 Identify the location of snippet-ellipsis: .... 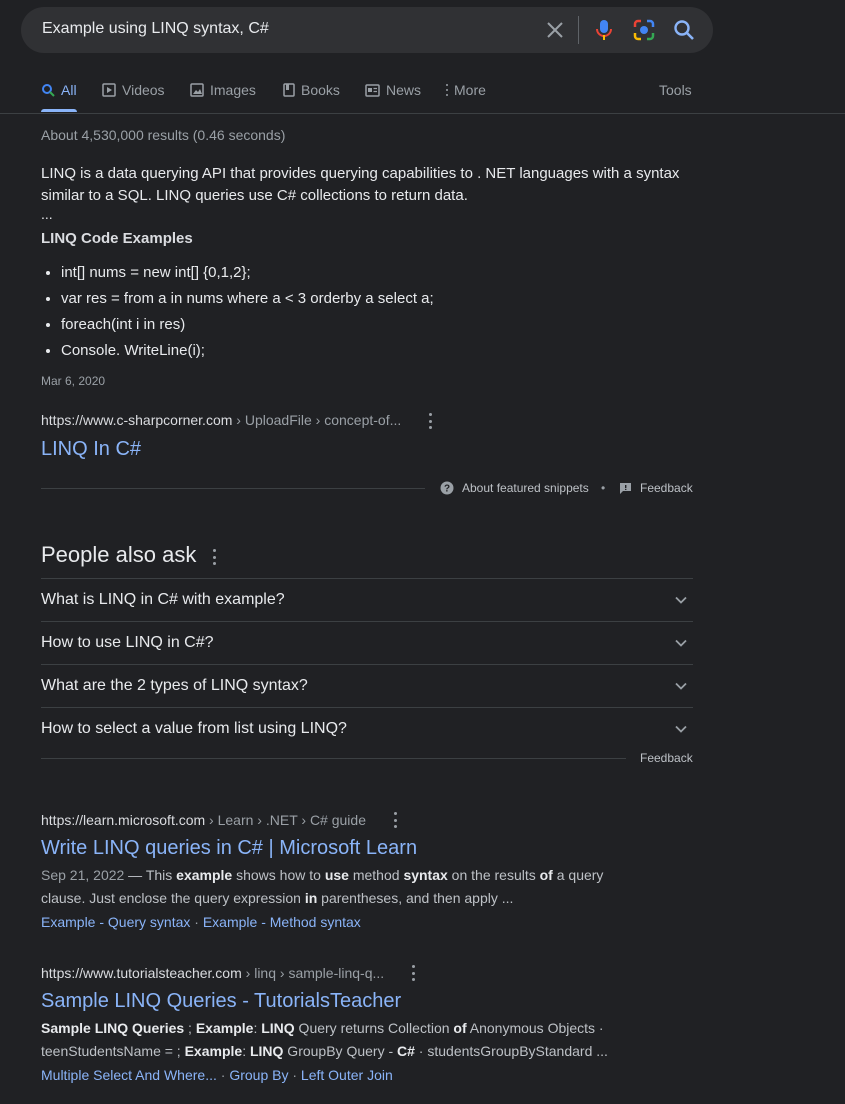
(47, 214).